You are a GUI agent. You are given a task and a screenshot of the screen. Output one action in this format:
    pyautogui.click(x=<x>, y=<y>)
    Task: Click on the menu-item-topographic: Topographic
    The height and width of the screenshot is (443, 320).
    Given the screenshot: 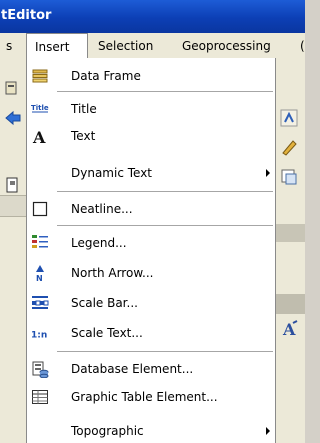 What is the action you would take?
    pyautogui.click(x=151, y=430)
    